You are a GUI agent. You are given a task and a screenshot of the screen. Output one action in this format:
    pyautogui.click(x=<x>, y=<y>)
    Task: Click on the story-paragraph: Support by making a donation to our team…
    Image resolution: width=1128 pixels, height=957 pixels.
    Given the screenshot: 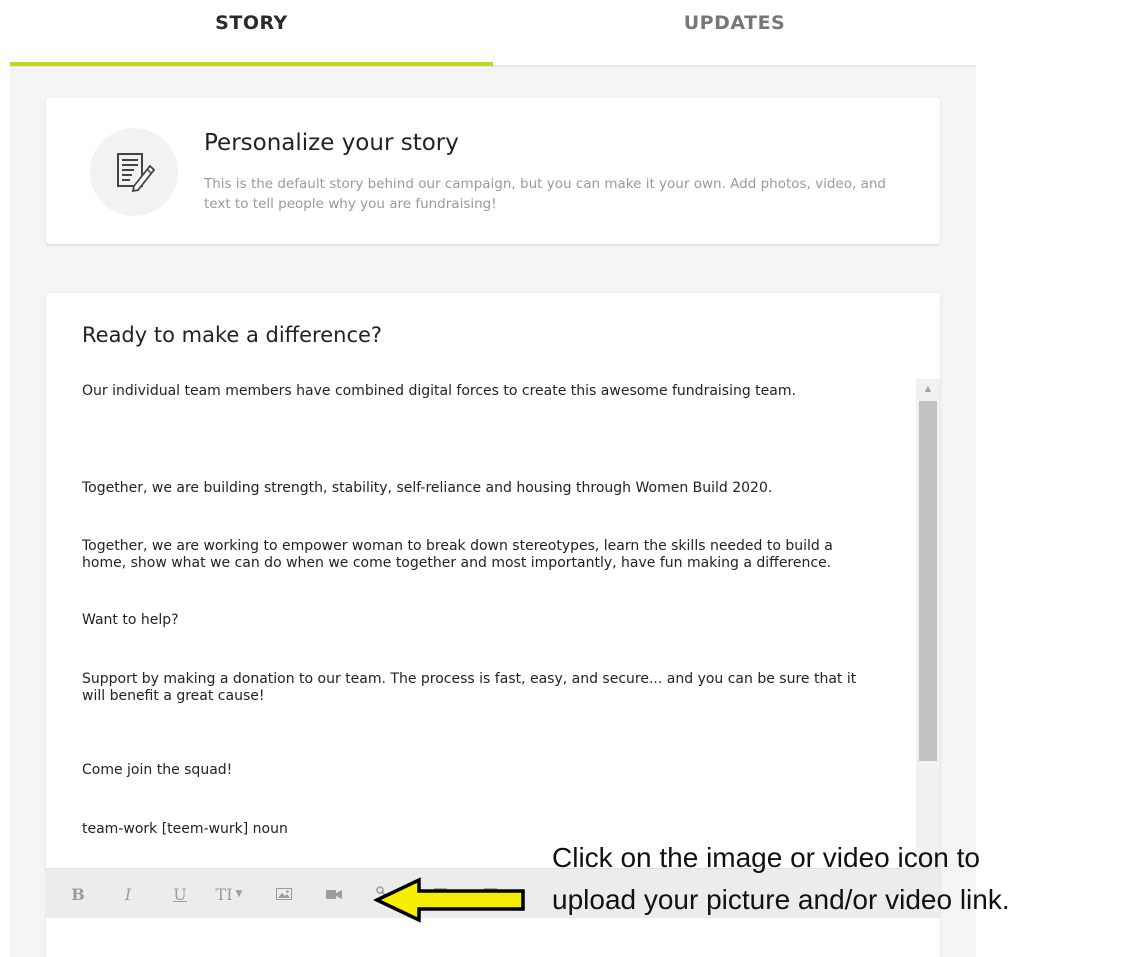 What is the action you would take?
    pyautogui.click(x=469, y=687)
    